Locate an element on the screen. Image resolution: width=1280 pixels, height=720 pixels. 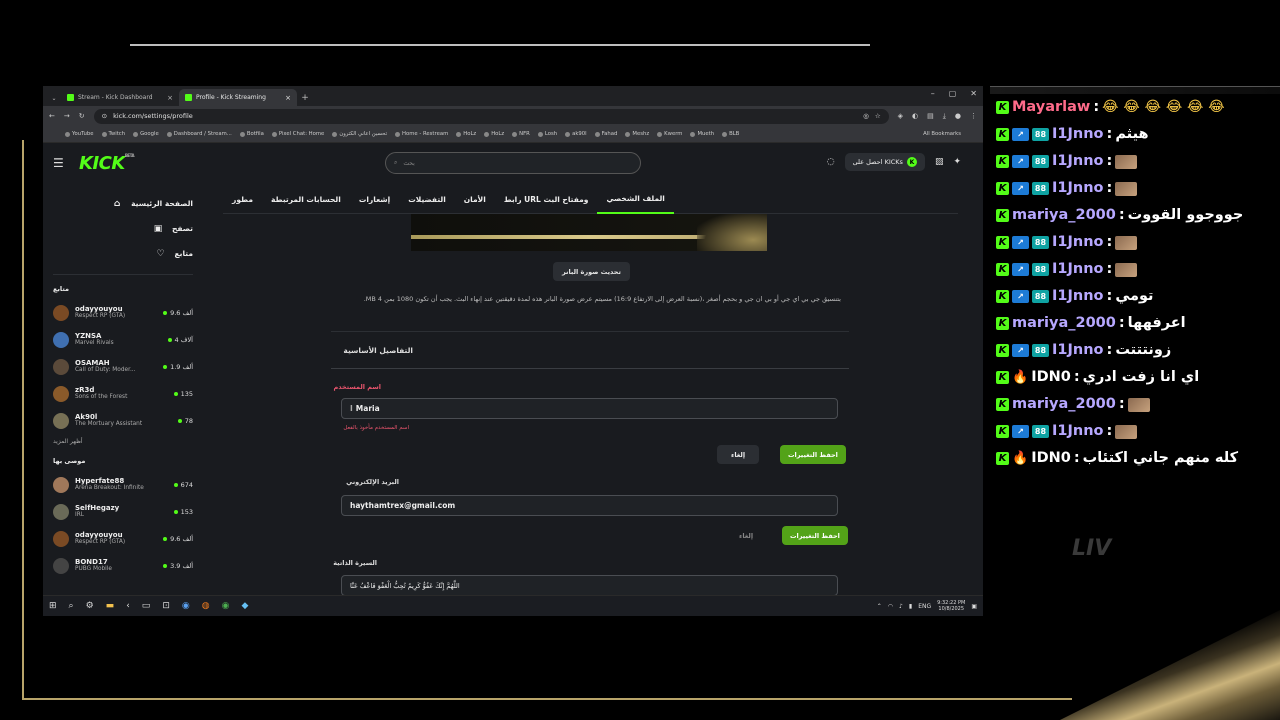
channel-item: YZNSA Marvel Rivals 4 آلاف is located at coordinates (123, 339).